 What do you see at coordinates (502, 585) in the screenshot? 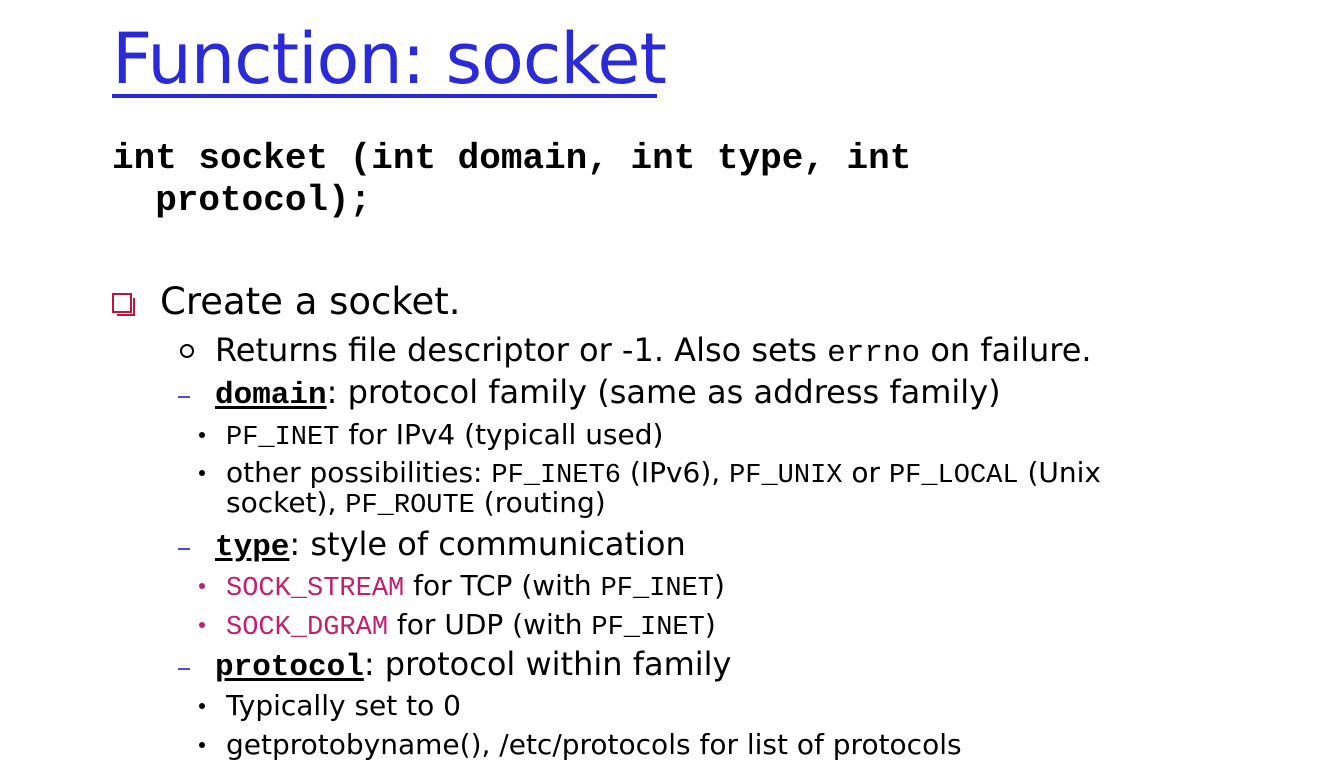
I see `type-item-1-text: for TCP (with` at bounding box center [502, 585].